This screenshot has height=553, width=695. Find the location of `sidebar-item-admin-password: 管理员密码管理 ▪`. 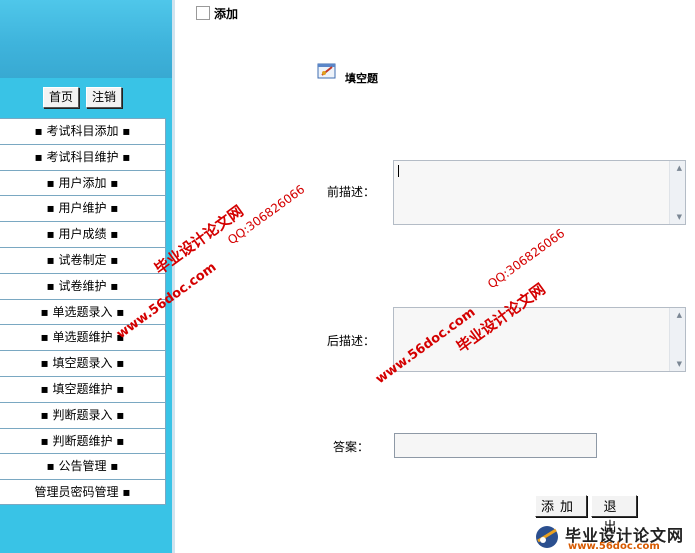

sidebar-item-admin-password: 管理员密码管理 ▪ is located at coordinates (83, 492).